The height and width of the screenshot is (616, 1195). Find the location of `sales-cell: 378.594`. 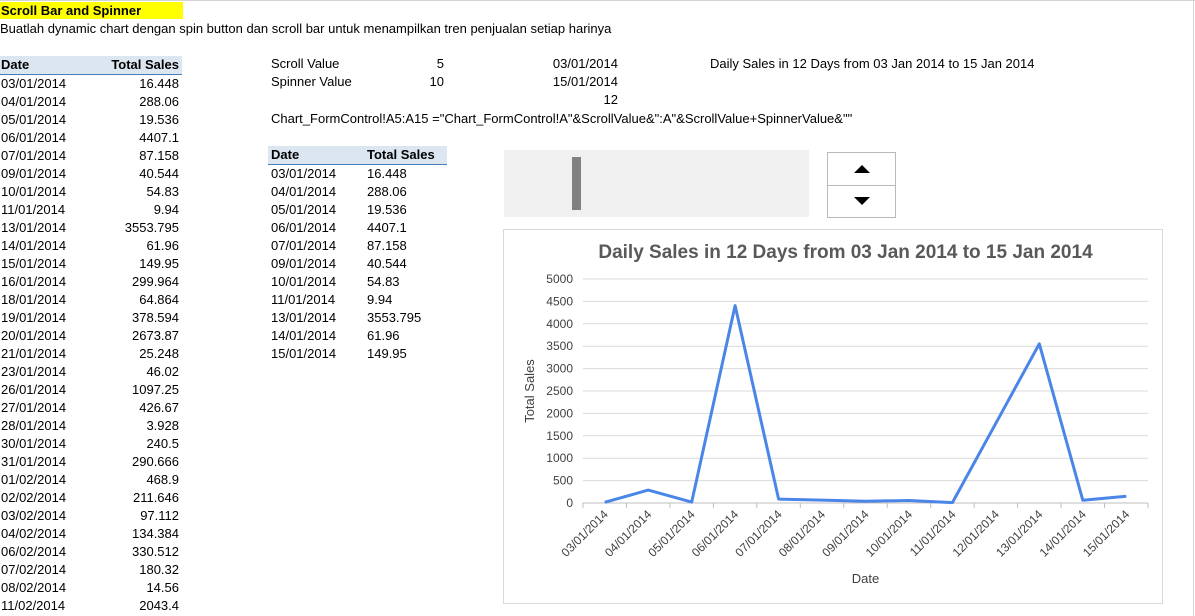

sales-cell: 378.594 is located at coordinates (155, 318).